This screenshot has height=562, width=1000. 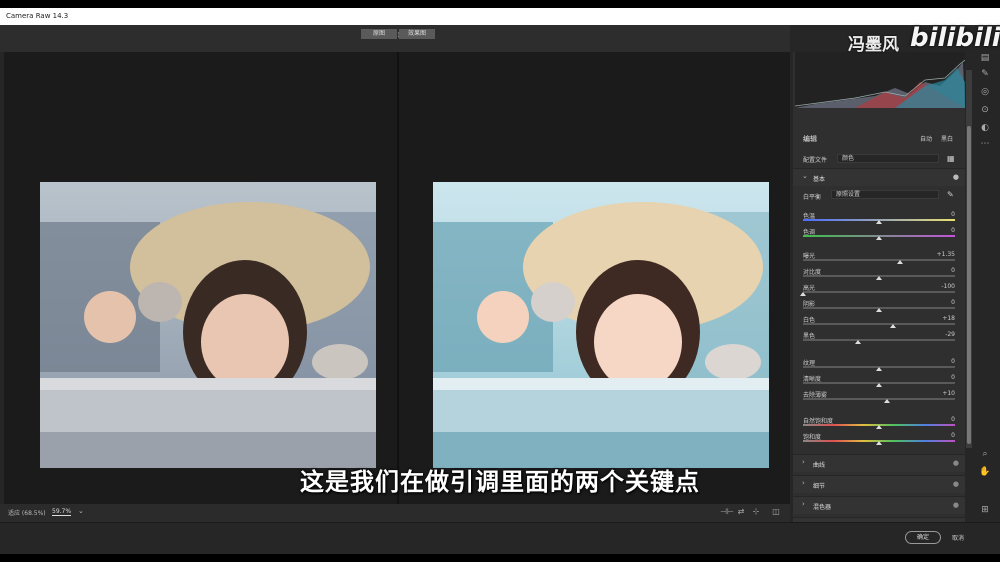 What do you see at coordinates (62, 512) in the screenshot?
I see `zoom-level: 59.7%` at bounding box center [62, 512].